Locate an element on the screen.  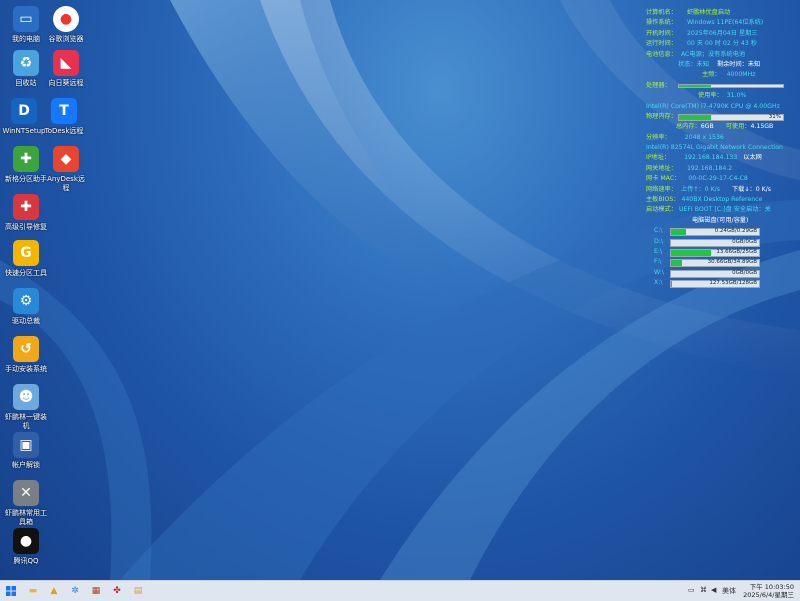
qq-icon: ● is located at coordinates (26, 541).